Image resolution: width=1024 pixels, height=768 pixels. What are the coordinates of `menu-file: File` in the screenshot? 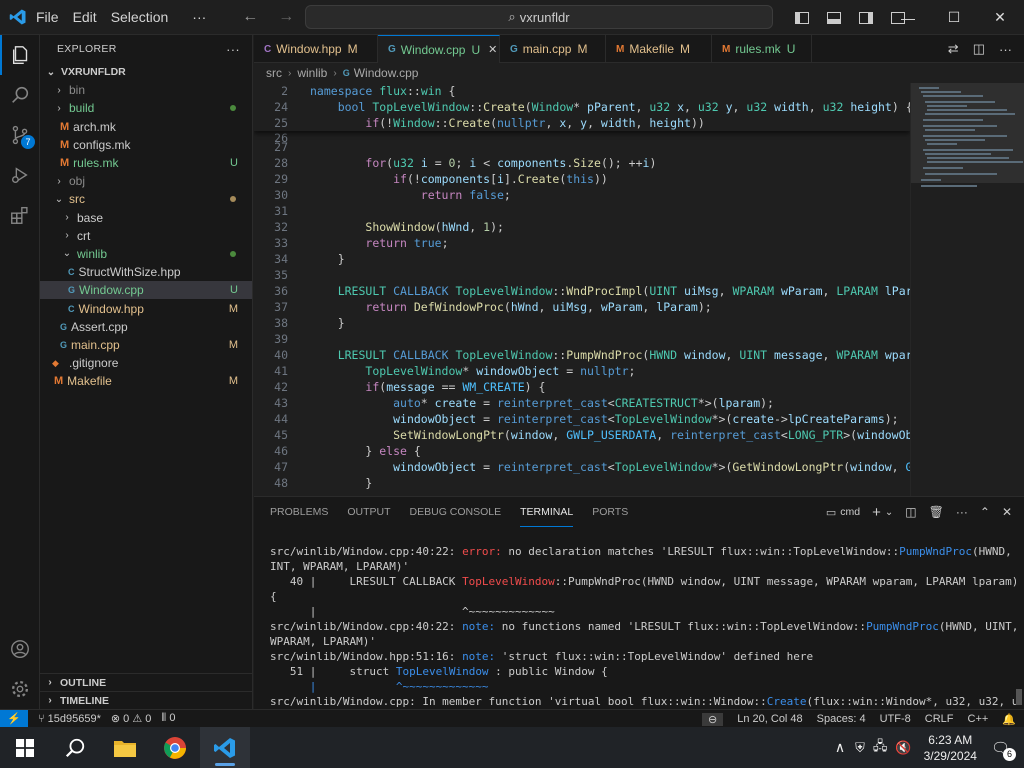 It's located at (47, 17).